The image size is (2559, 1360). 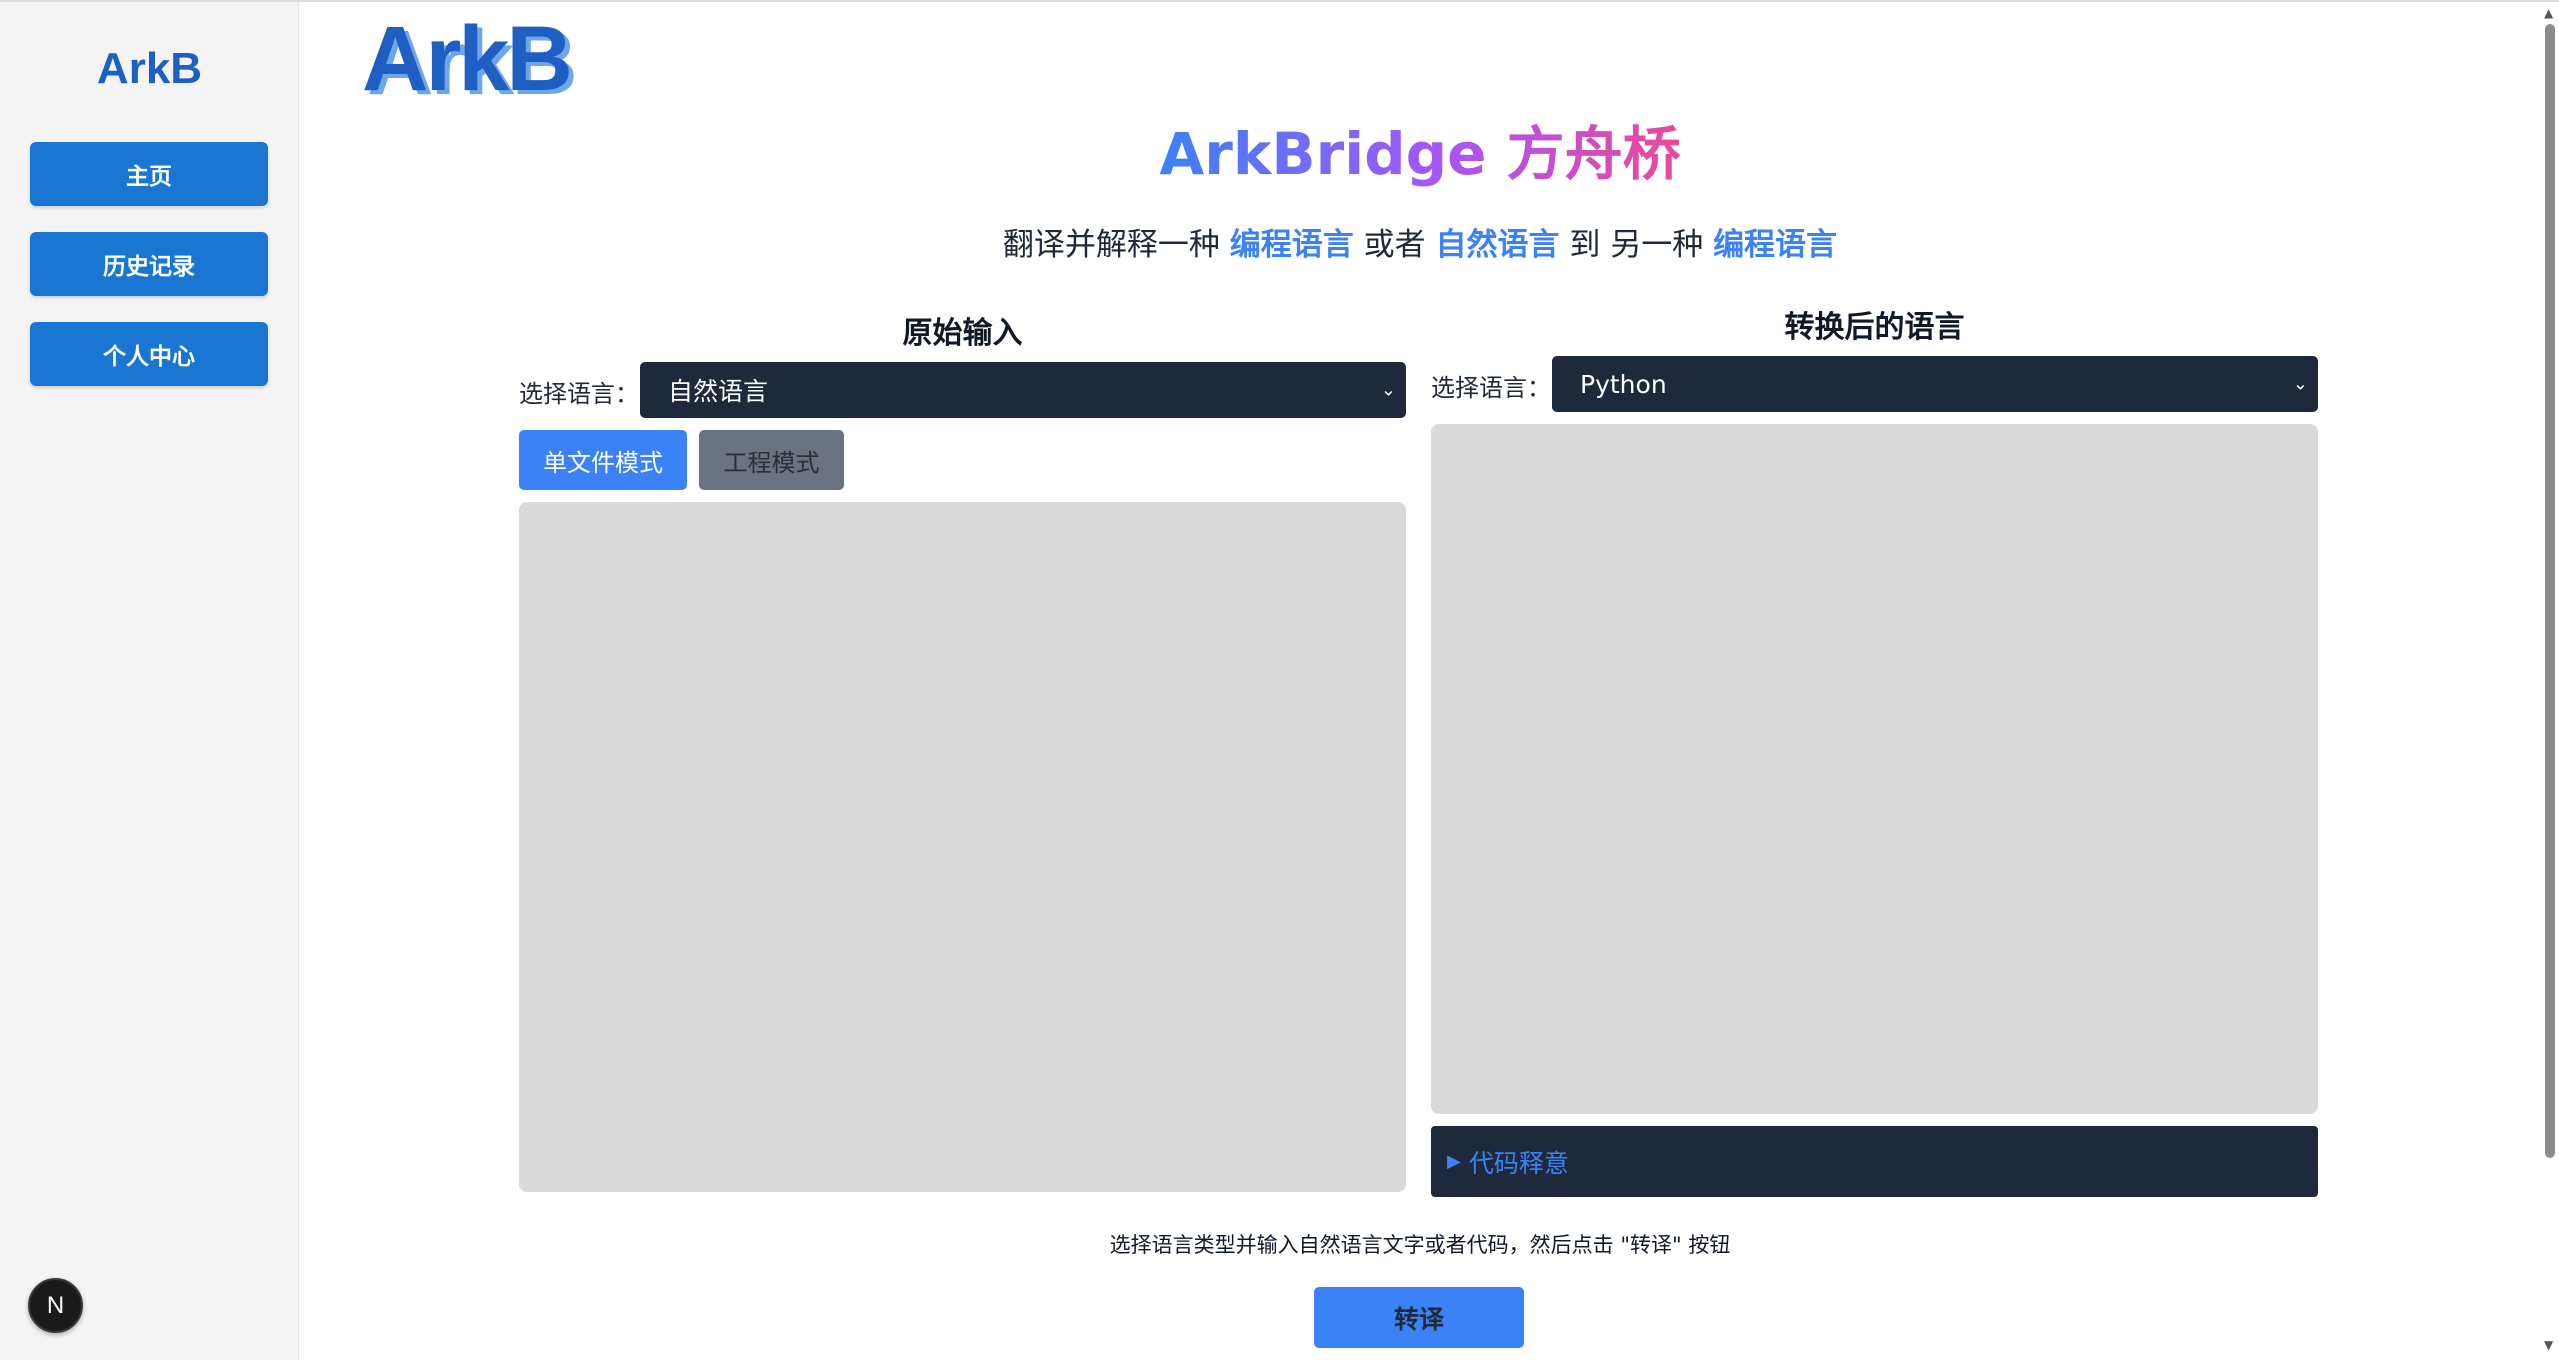 I want to click on instruction-hint: 选择语言类型并输入自然语言文字或者代码，然后点击 "转译" 按钮, so click(x=1420, y=1245).